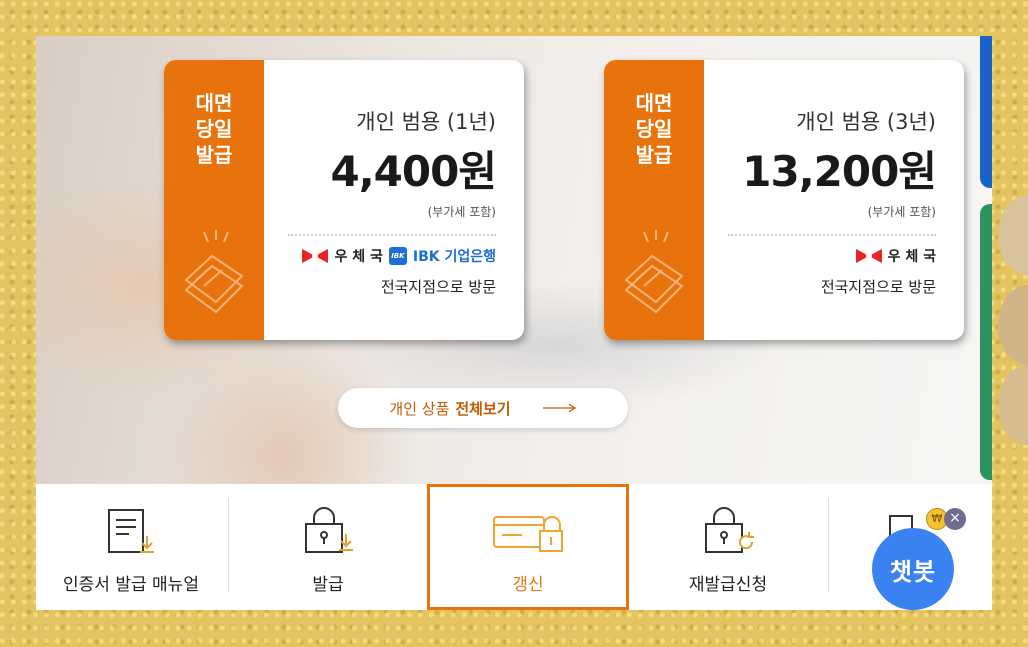  Describe the element at coordinates (131, 531) in the screenshot. I see `manual-download-icon` at that location.